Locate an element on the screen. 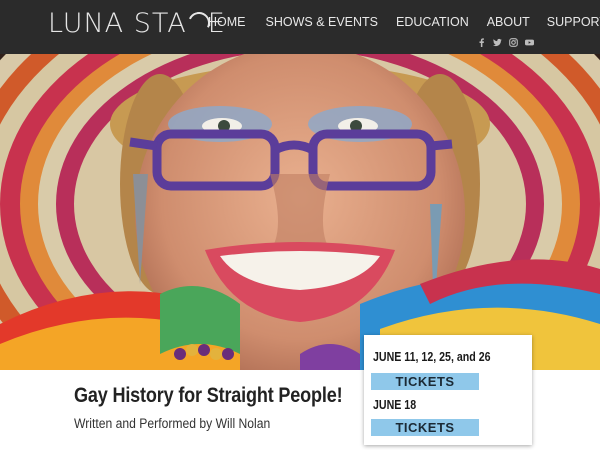 The image size is (600, 450). twitter-icon is located at coordinates (497, 42).